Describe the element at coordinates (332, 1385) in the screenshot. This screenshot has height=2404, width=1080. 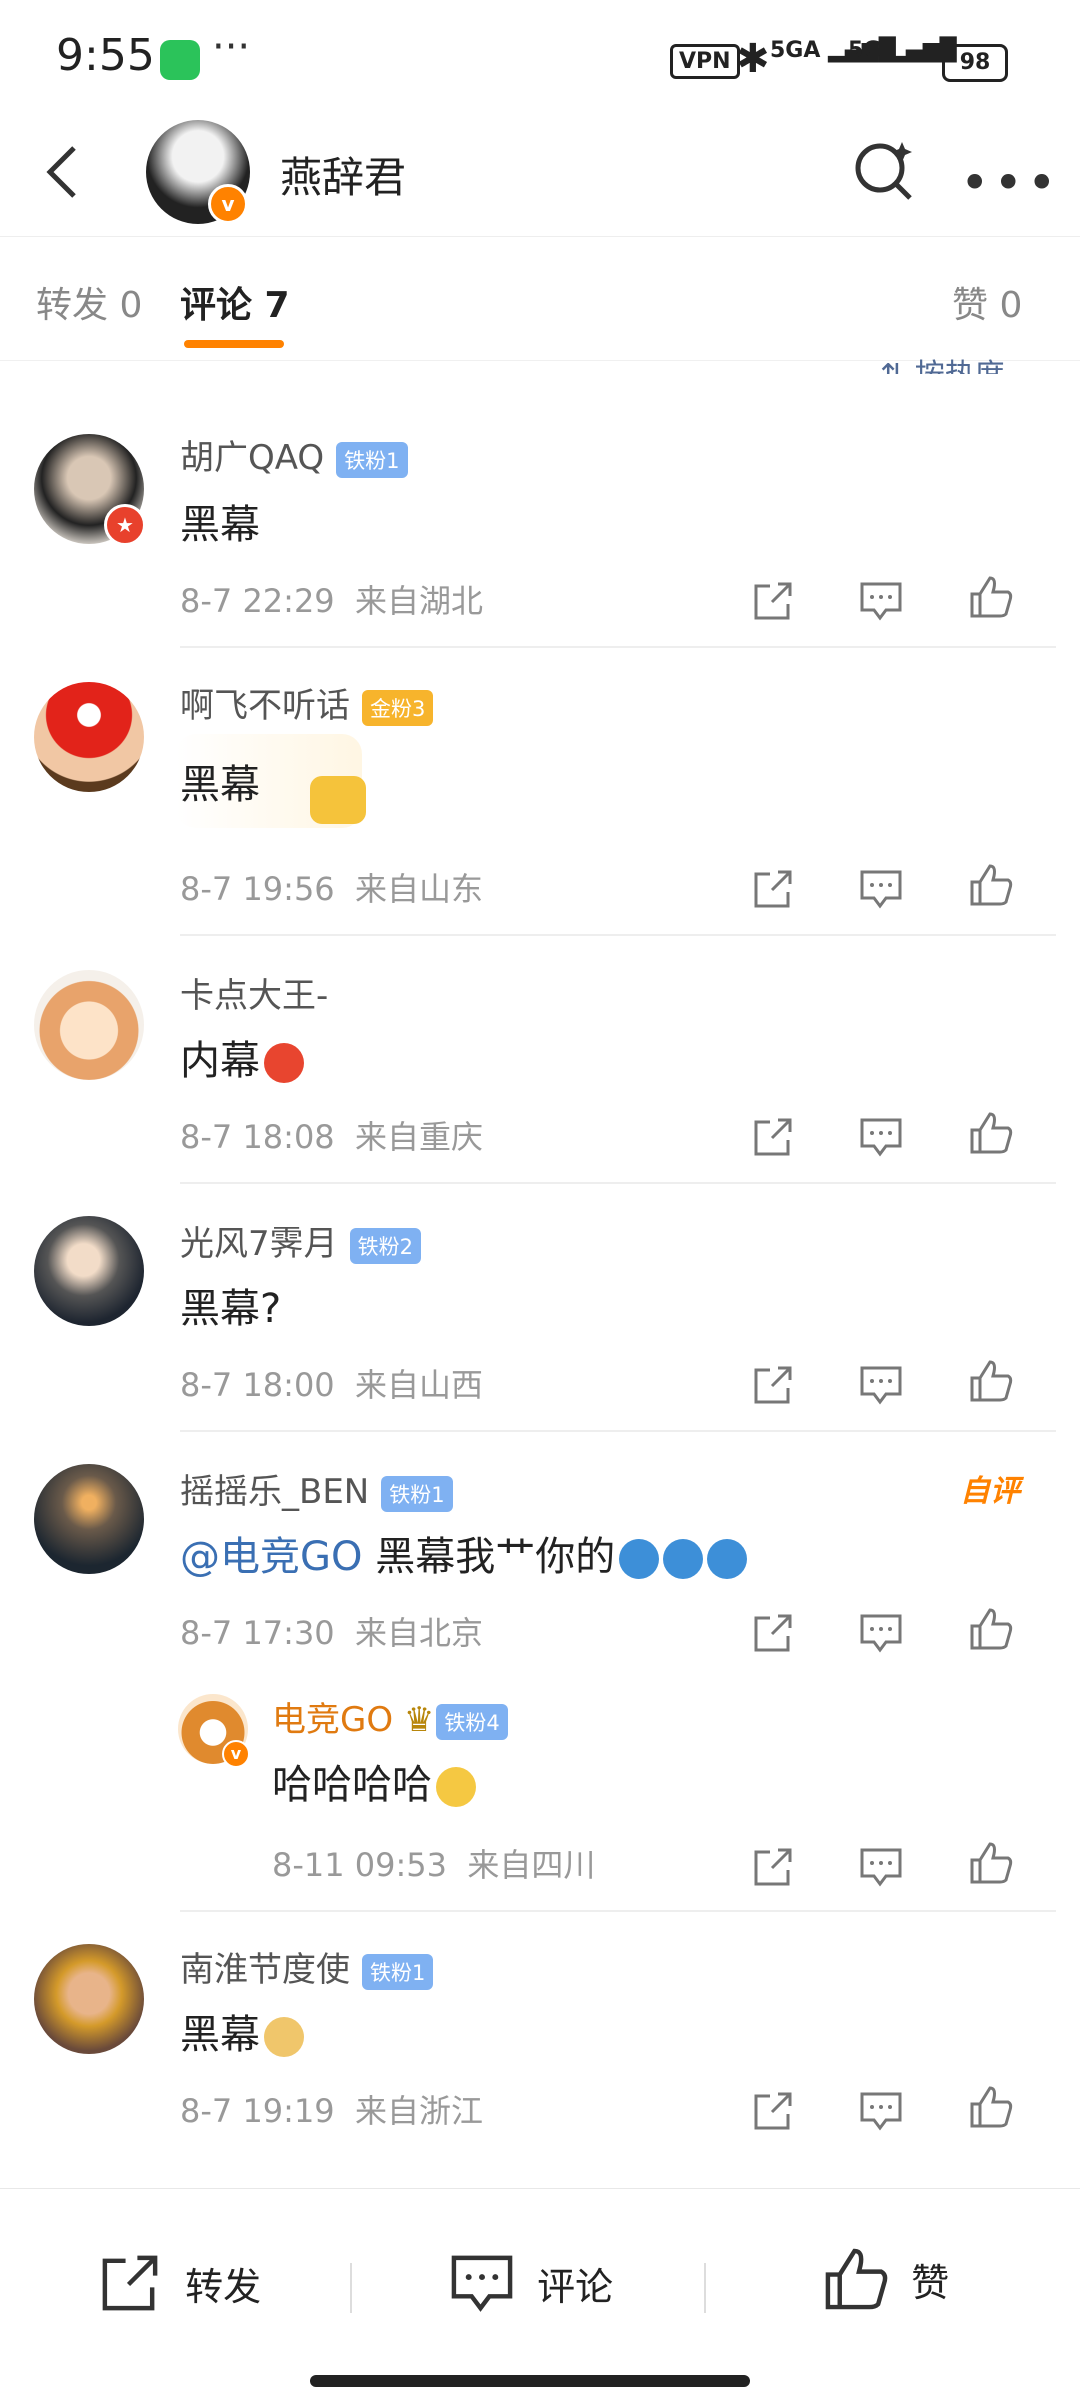
I see `comment-meta: 8-7 18:00 来自山西` at that location.